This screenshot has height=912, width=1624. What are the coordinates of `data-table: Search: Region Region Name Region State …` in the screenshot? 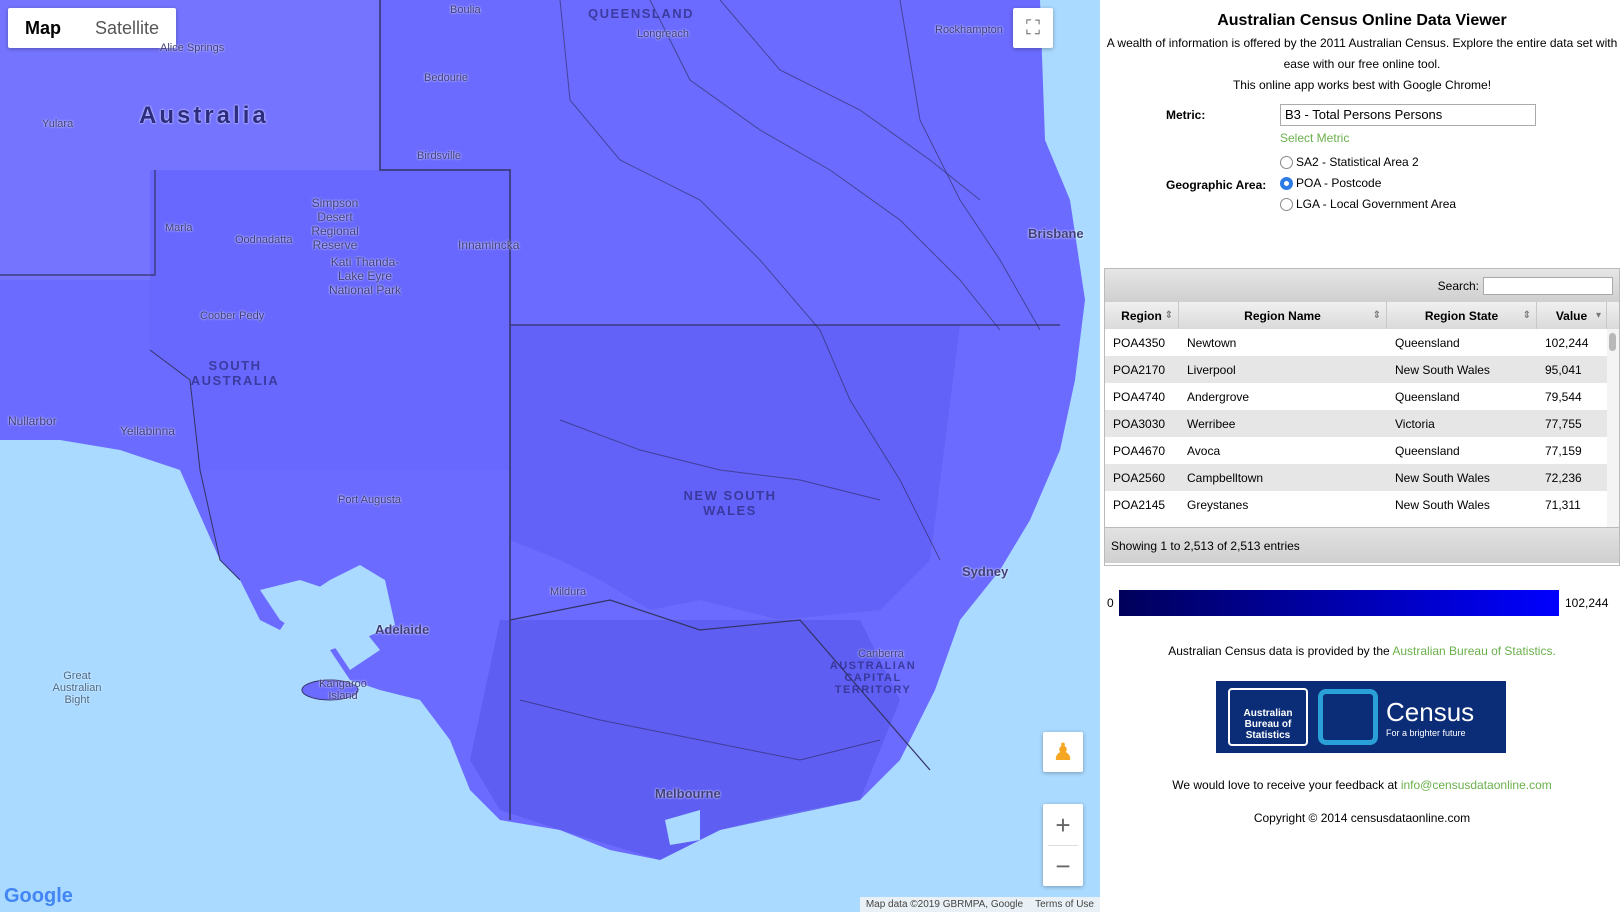 It's located at (1362, 417).